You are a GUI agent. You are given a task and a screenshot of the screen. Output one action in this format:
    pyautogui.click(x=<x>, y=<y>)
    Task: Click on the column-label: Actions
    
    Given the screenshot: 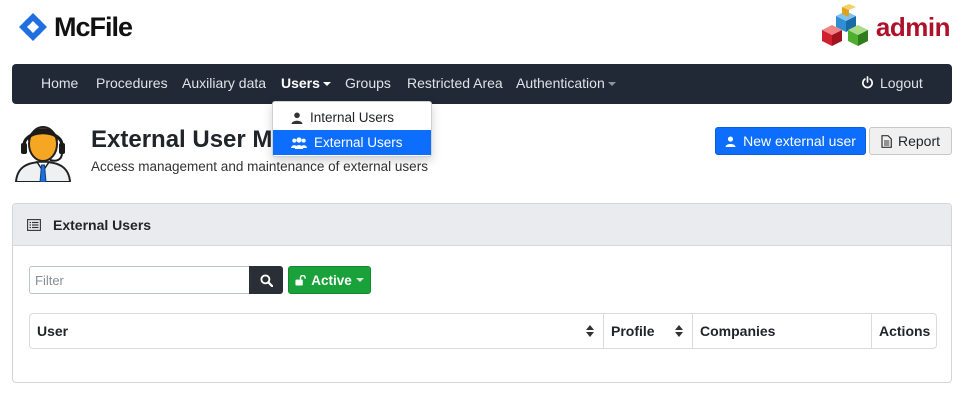 What is the action you would take?
    pyautogui.click(x=905, y=331)
    